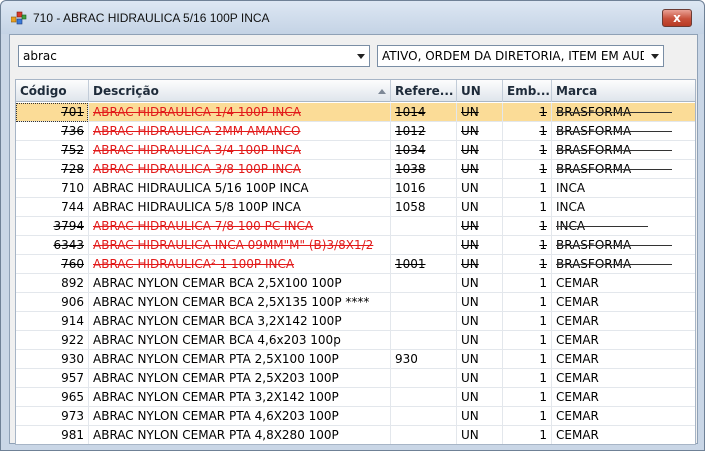 The width and height of the screenshot is (705, 451). Describe the element at coordinates (197, 131) in the screenshot. I see `cell-description-text: ABRAC HIDRAULICA 2MM AMANCO` at that location.